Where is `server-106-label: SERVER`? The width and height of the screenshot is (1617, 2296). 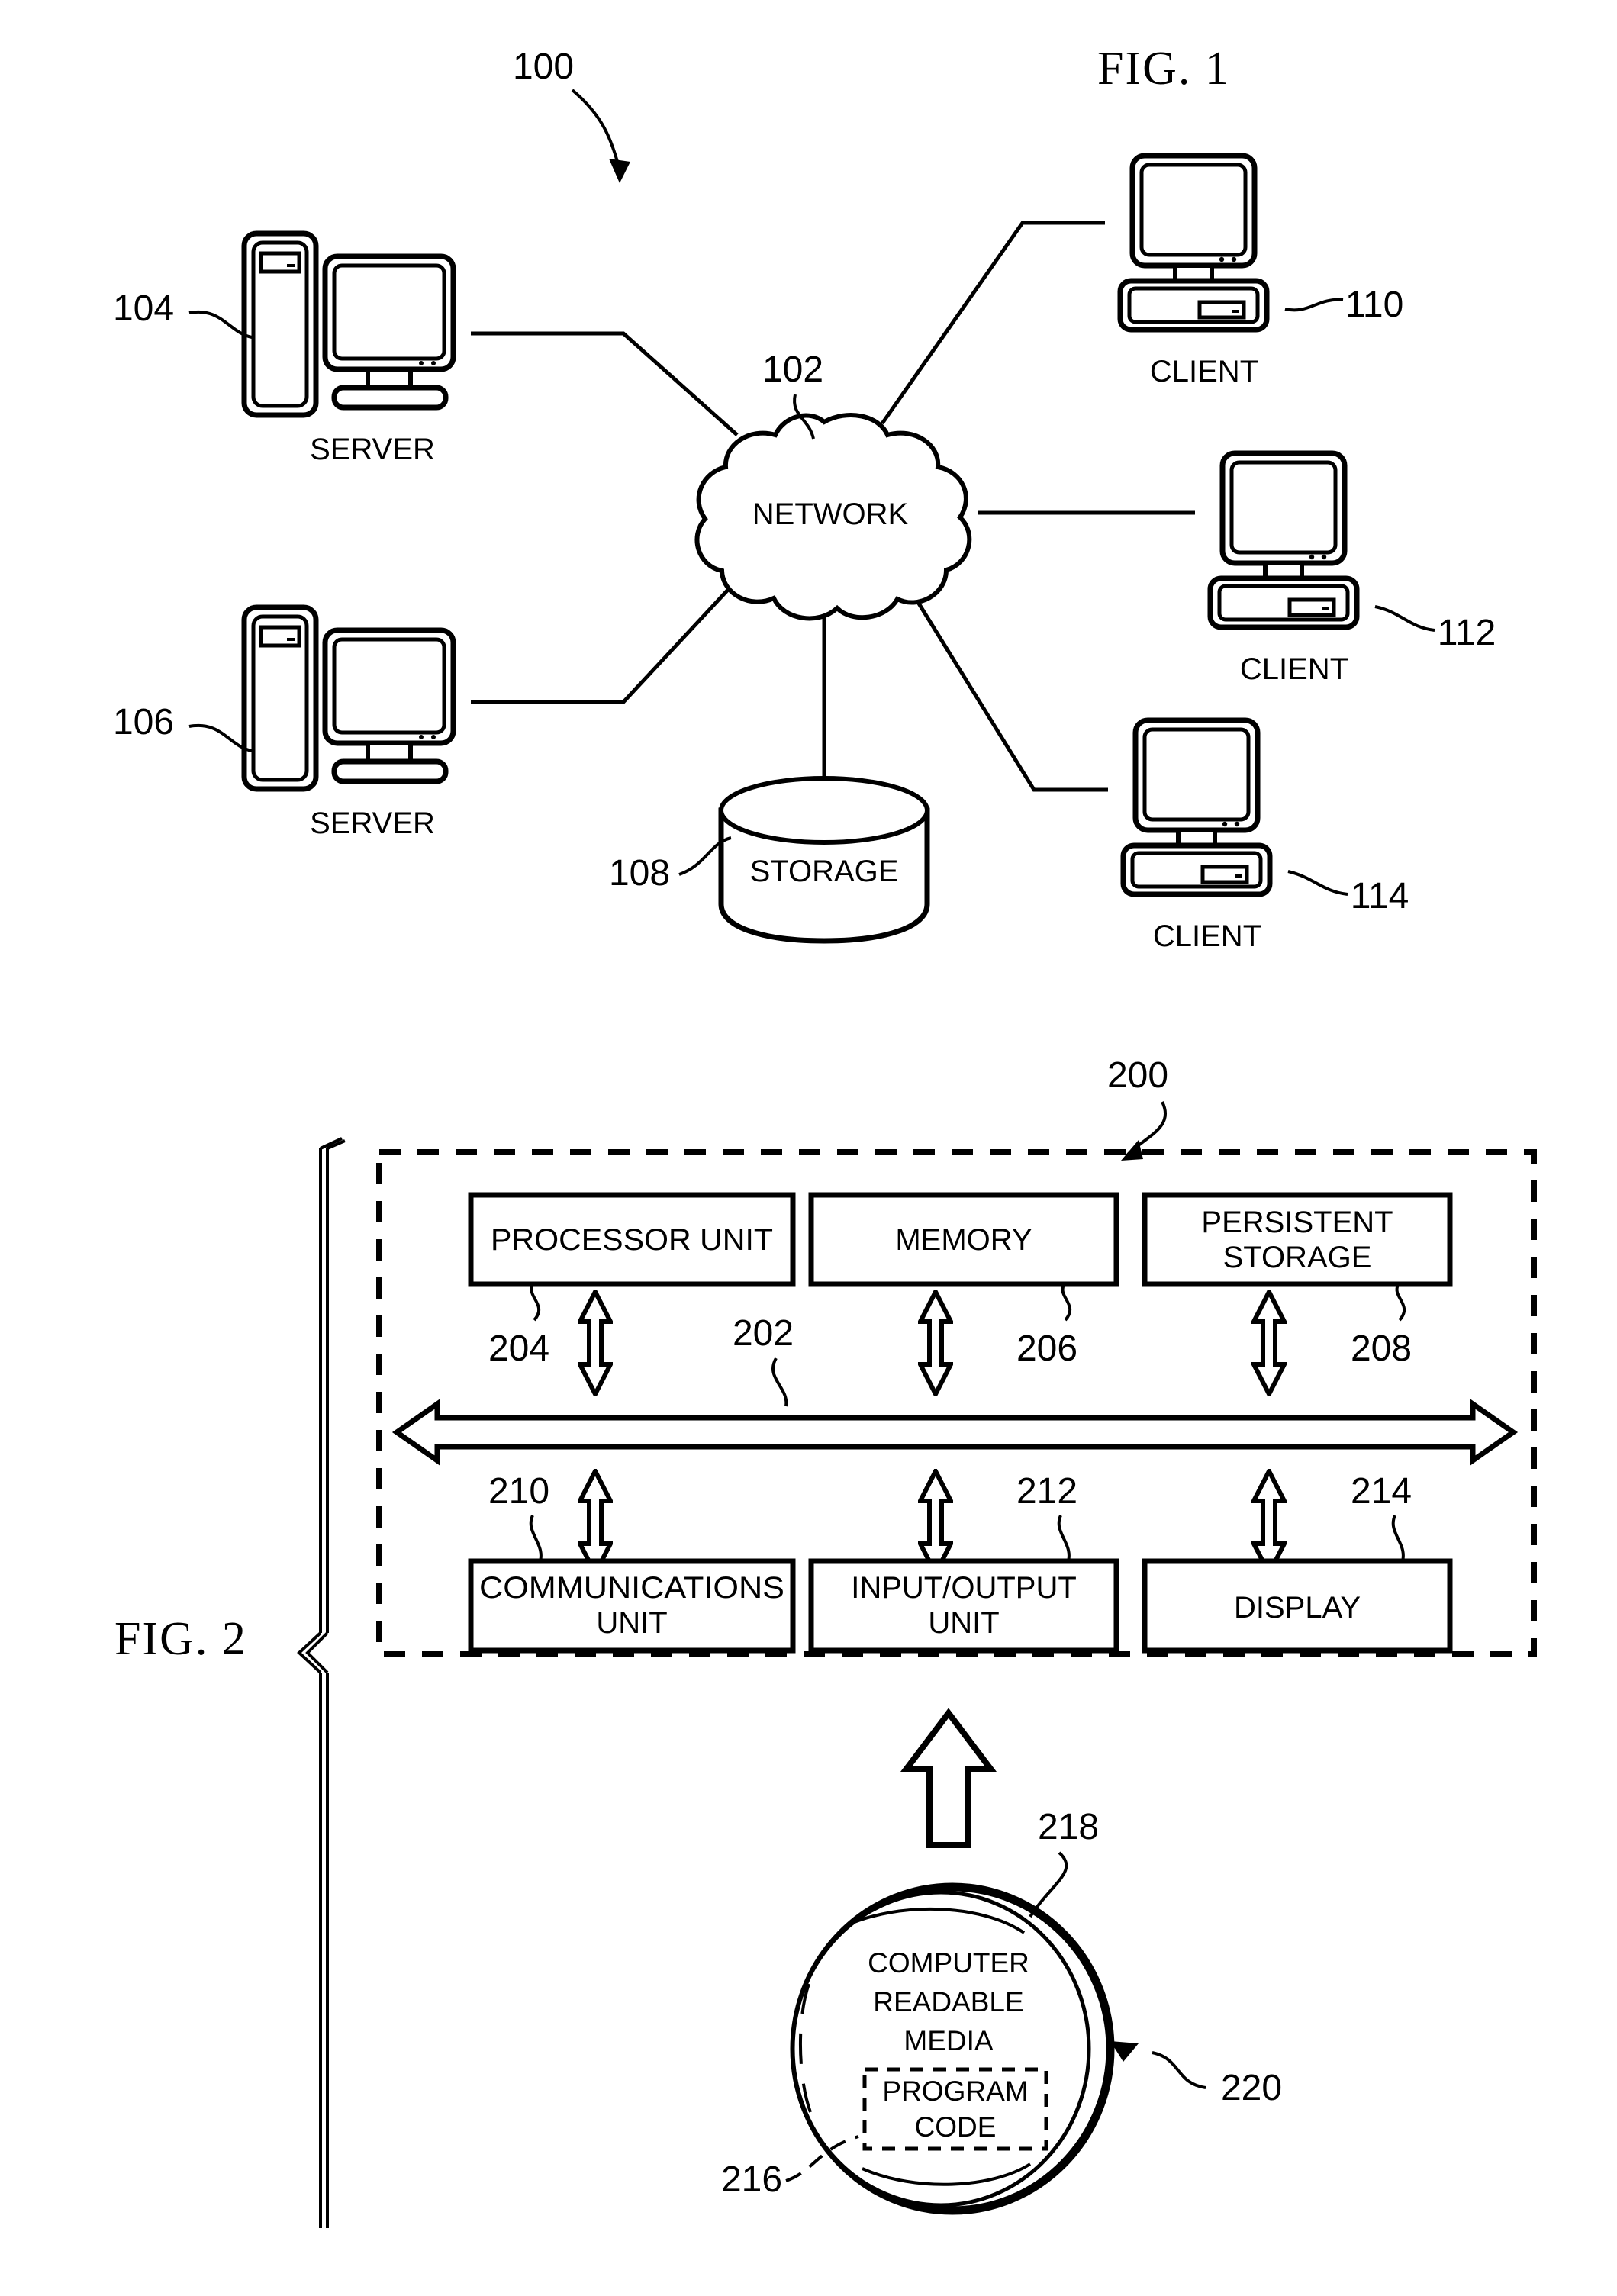
server-106-label: SERVER is located at coordinates (372, 823).